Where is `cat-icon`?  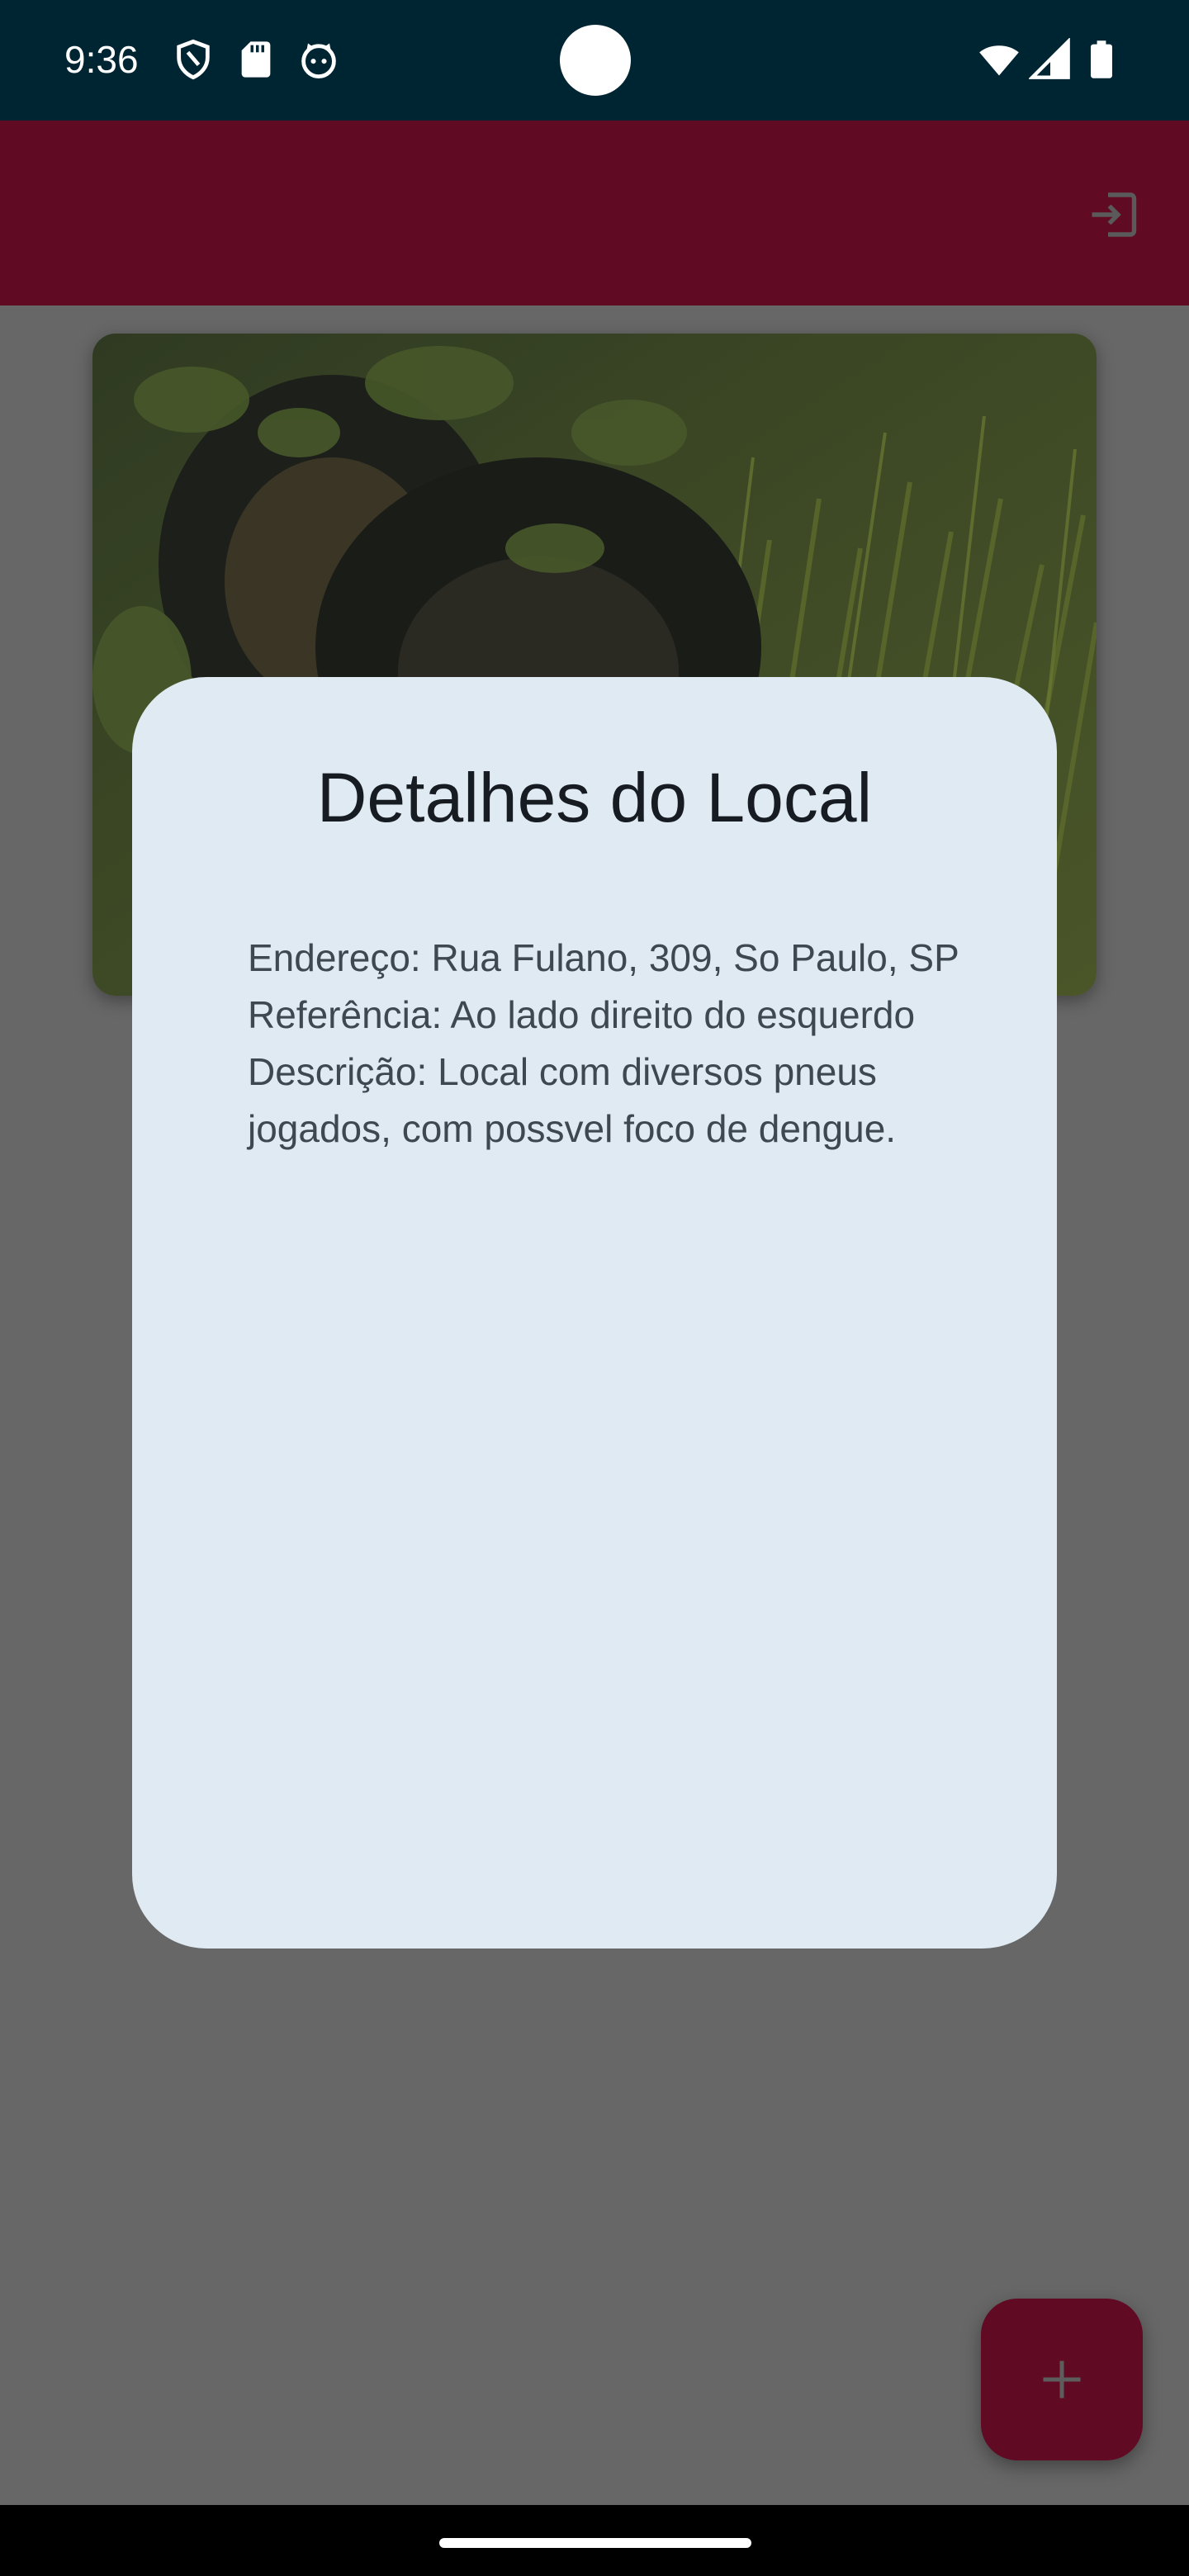 cat-icon is located at coordinates (318, 60).